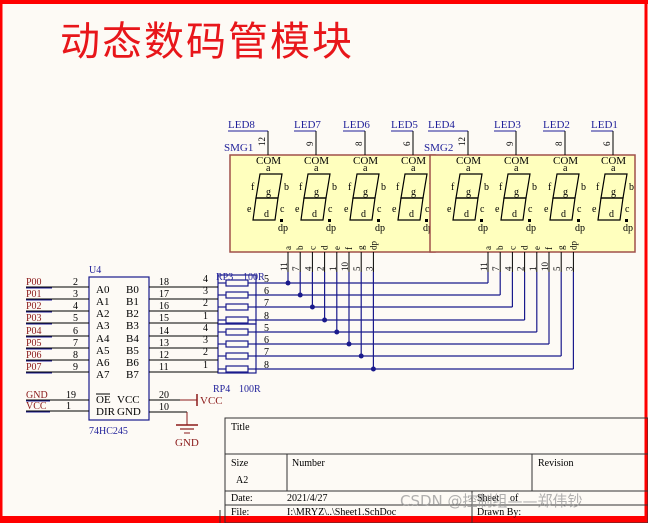 The image size is (648, 523). What do you see at coordinates (205, 316) in the screenshot?
I see `rp-left-pin-number: 1` at bounding box center [205, 316].